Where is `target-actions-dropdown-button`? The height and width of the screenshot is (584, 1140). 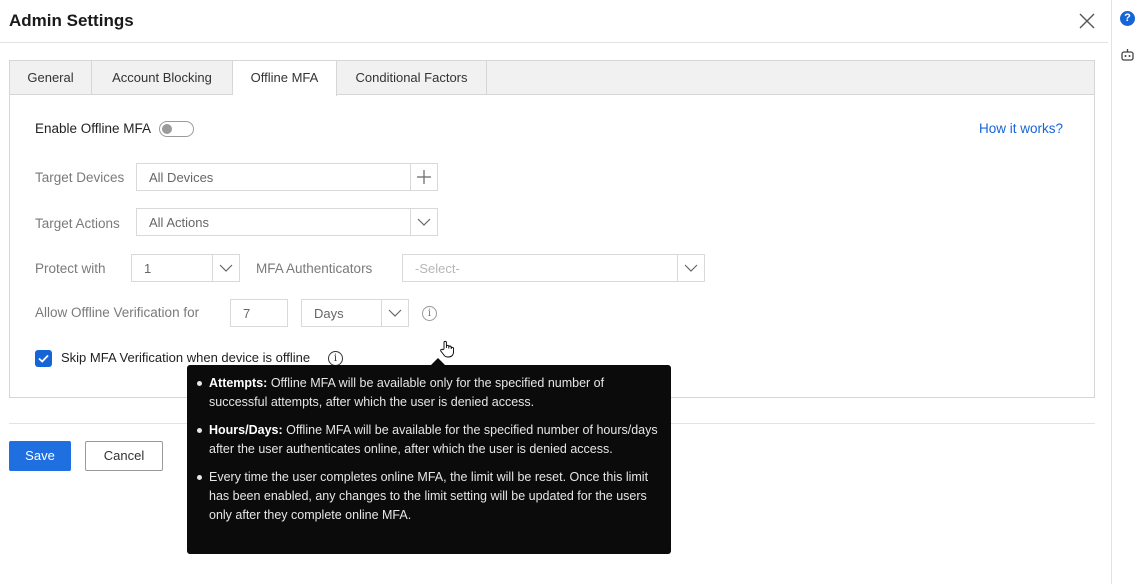
target-actions-dropdown-button is located at coordinates (423, 222).